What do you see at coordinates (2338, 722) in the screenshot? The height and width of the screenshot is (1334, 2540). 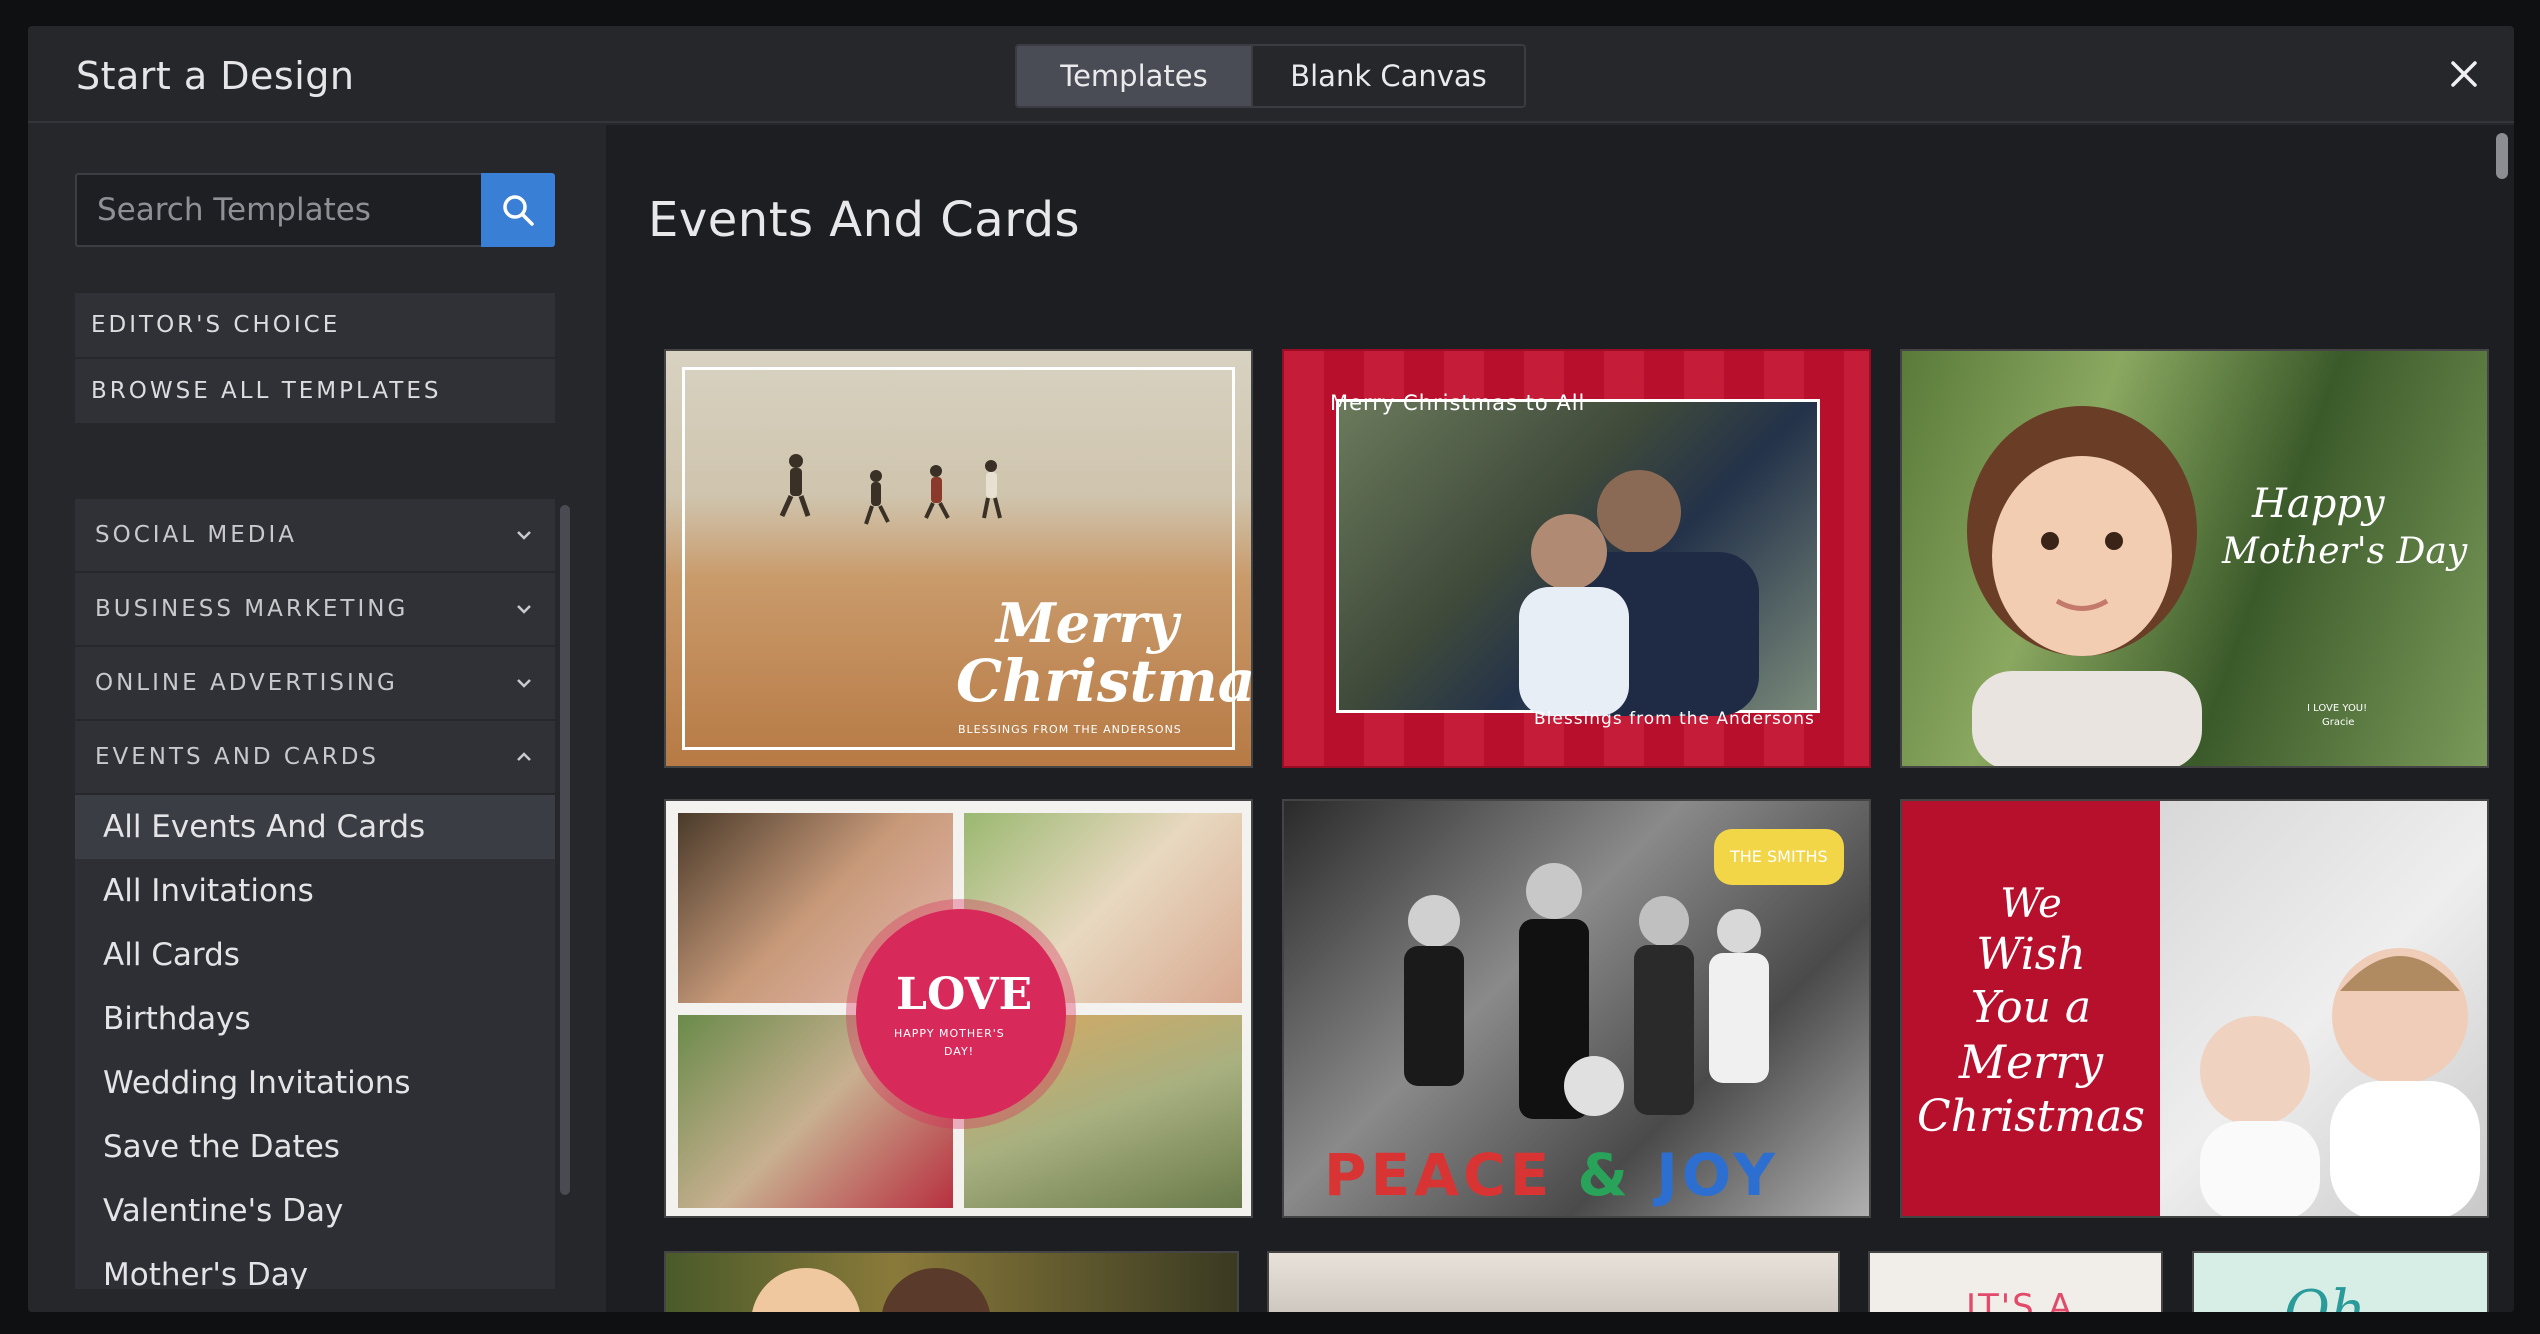 I see `card-note-line2: Gracie` at bounding box center [2338, 722].